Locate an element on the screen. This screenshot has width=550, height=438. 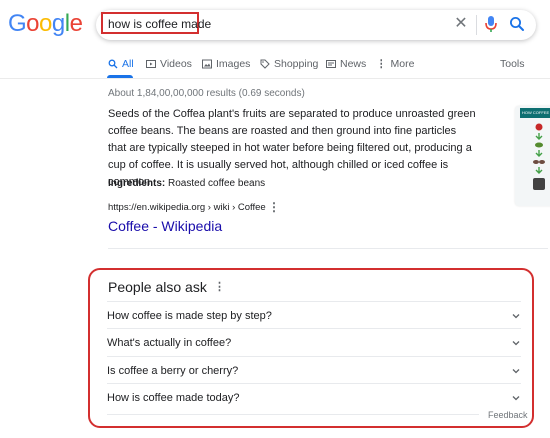
tab-news: News is located at coordinates (346, 64).